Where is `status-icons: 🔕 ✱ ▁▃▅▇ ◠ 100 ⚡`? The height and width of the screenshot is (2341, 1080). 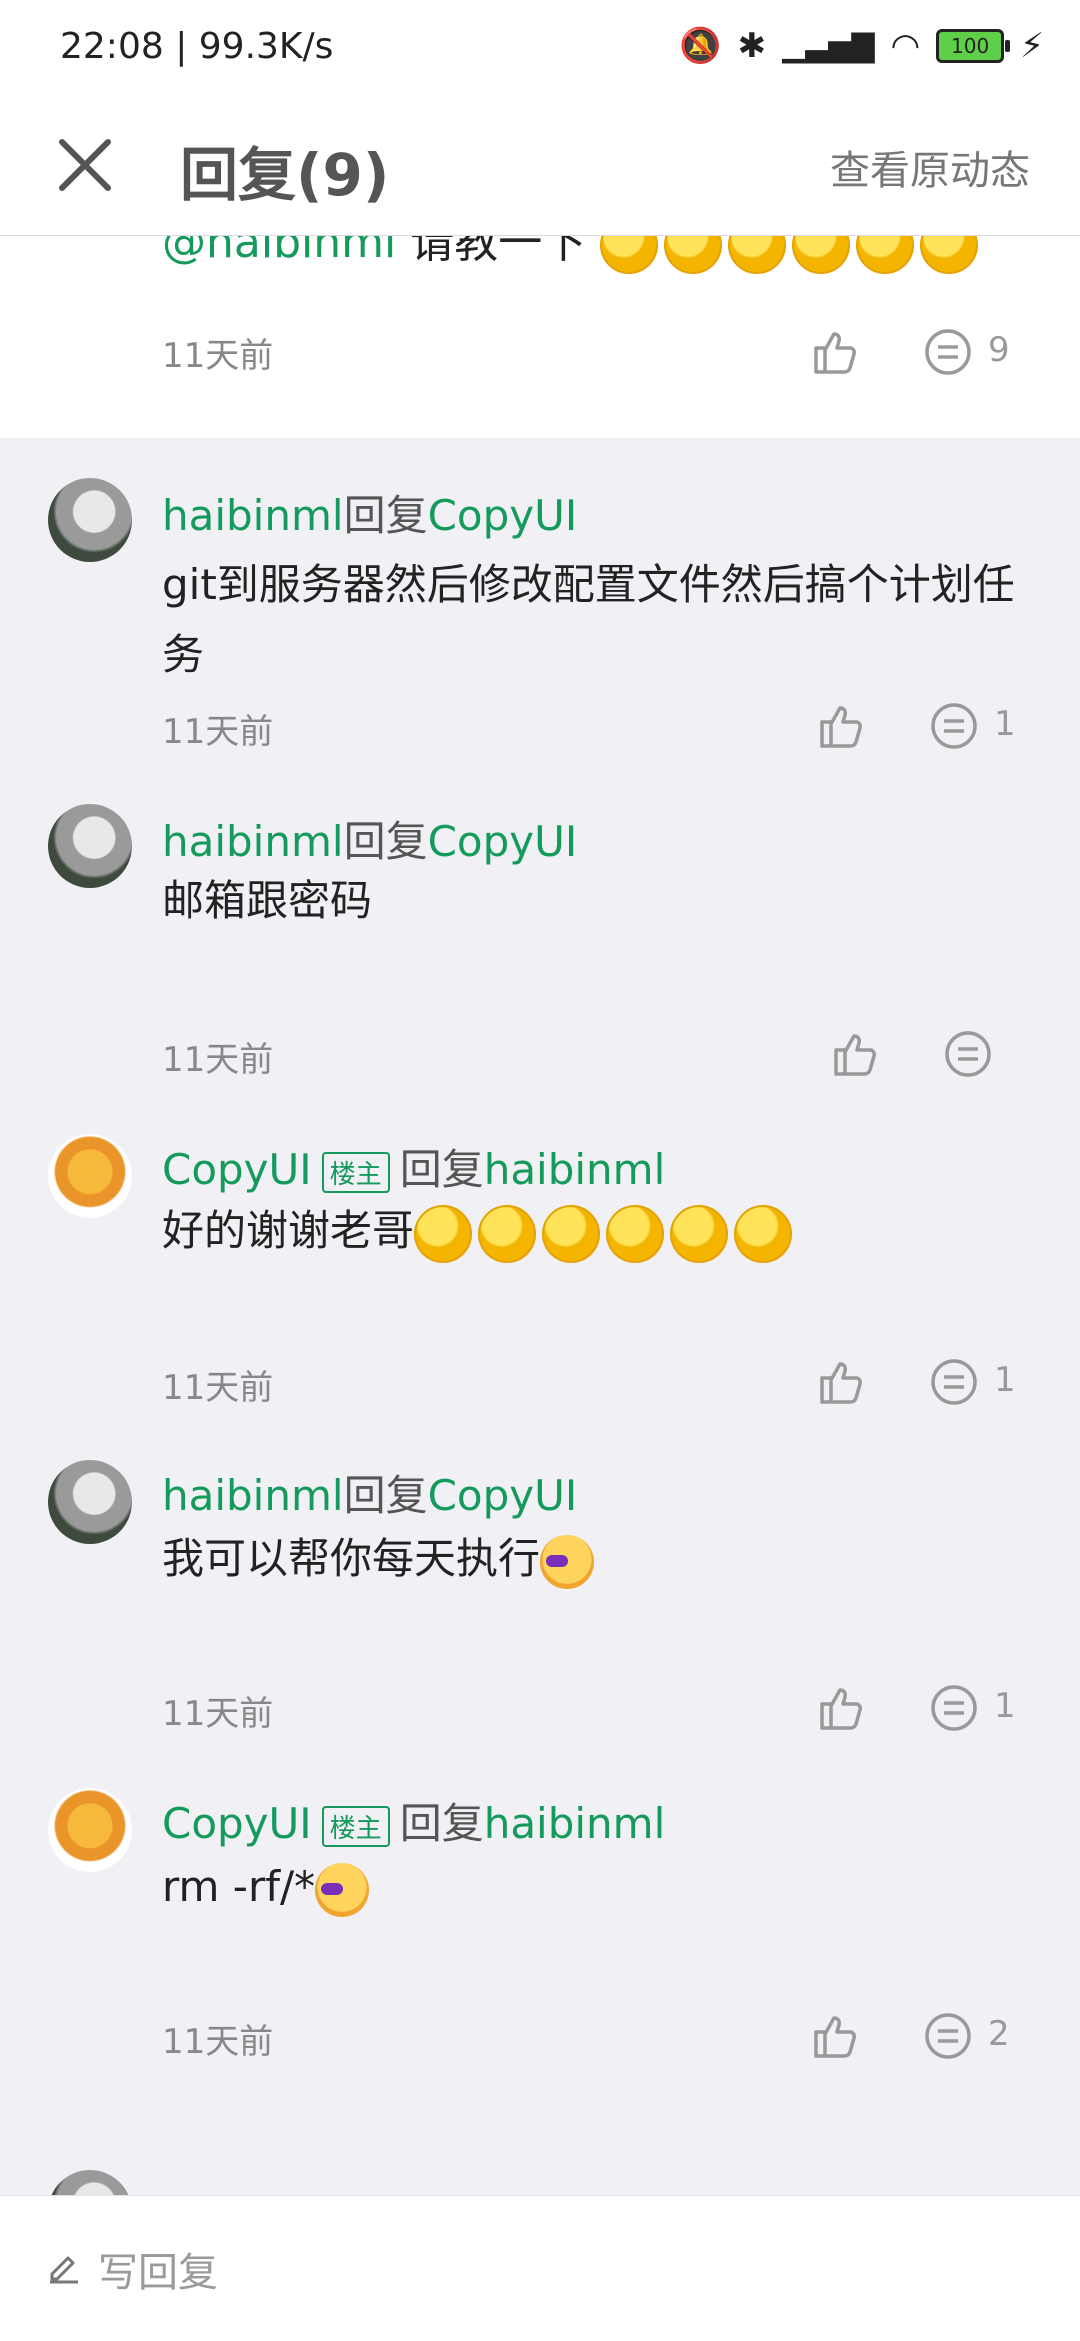
status-icons: 🔕 ✱ ▁▃▅▇ ◠ 100 ⚡ is located at coordinates (861, 46).